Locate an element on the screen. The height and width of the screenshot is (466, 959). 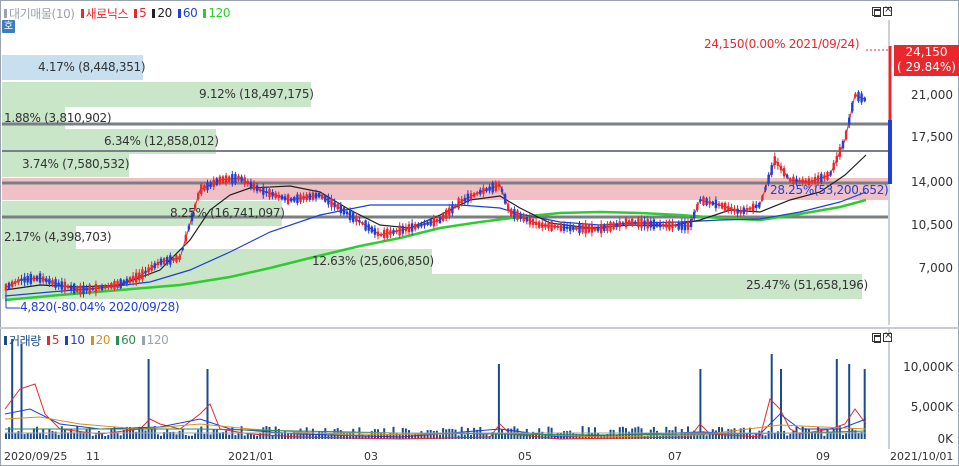
volume-legend: 거래량 5 10 20 60 120 is located at coordinates (88, 340).